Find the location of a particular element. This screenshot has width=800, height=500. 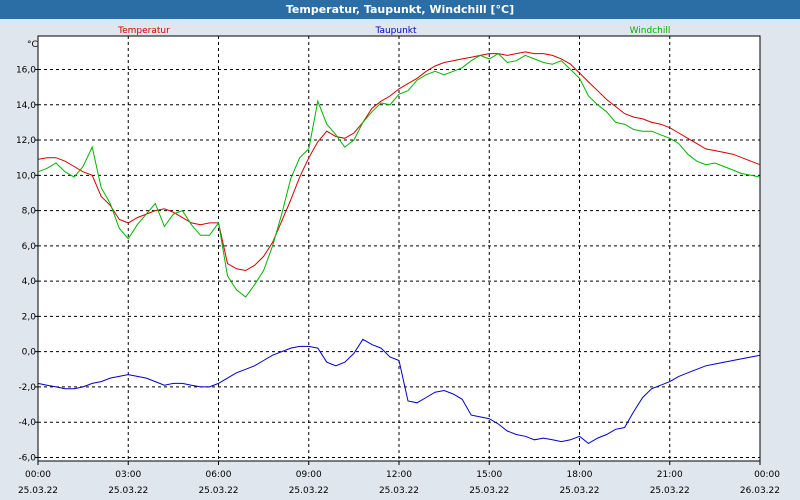

y-tick-label: 6,0 is located at coordinates (29, 247).